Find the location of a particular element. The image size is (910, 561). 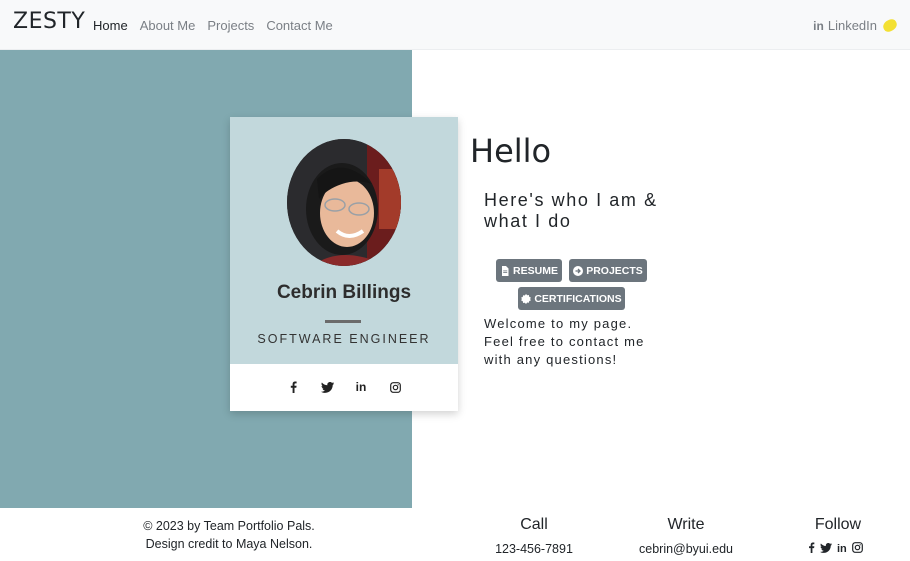

footer-copyright: © 2023 by Team Portfolio Pals. is located at coordinates (229, 526).